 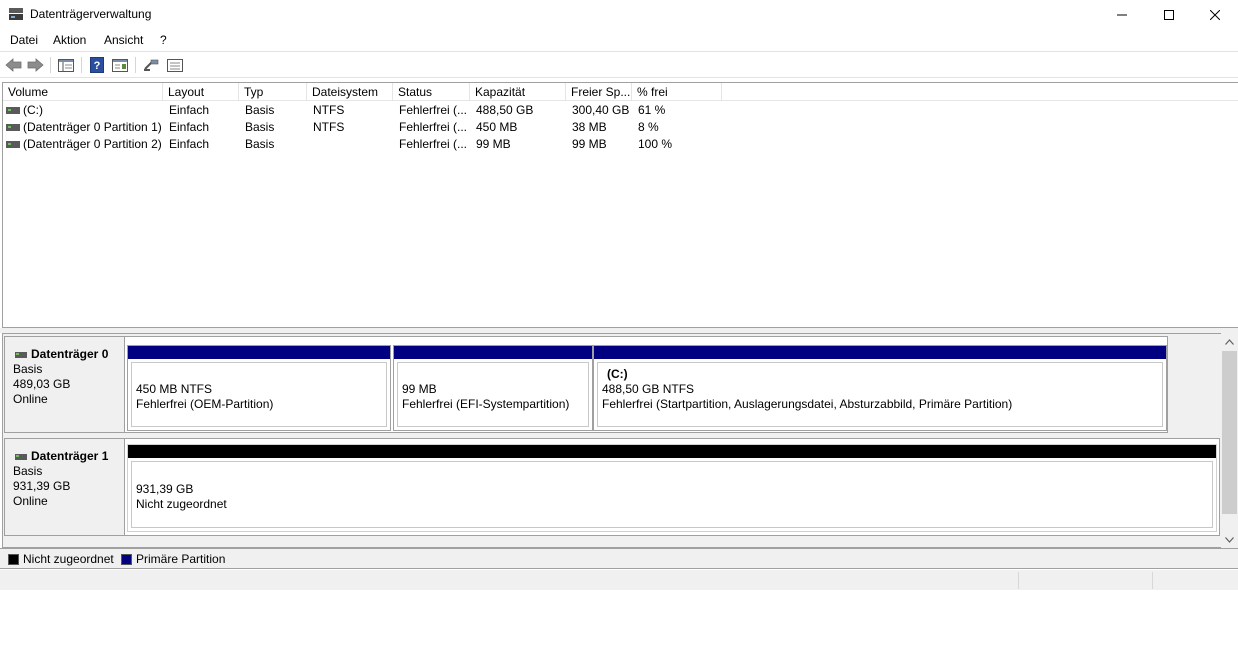 I want to click on console-tree-button, so click(x=66, y=65).